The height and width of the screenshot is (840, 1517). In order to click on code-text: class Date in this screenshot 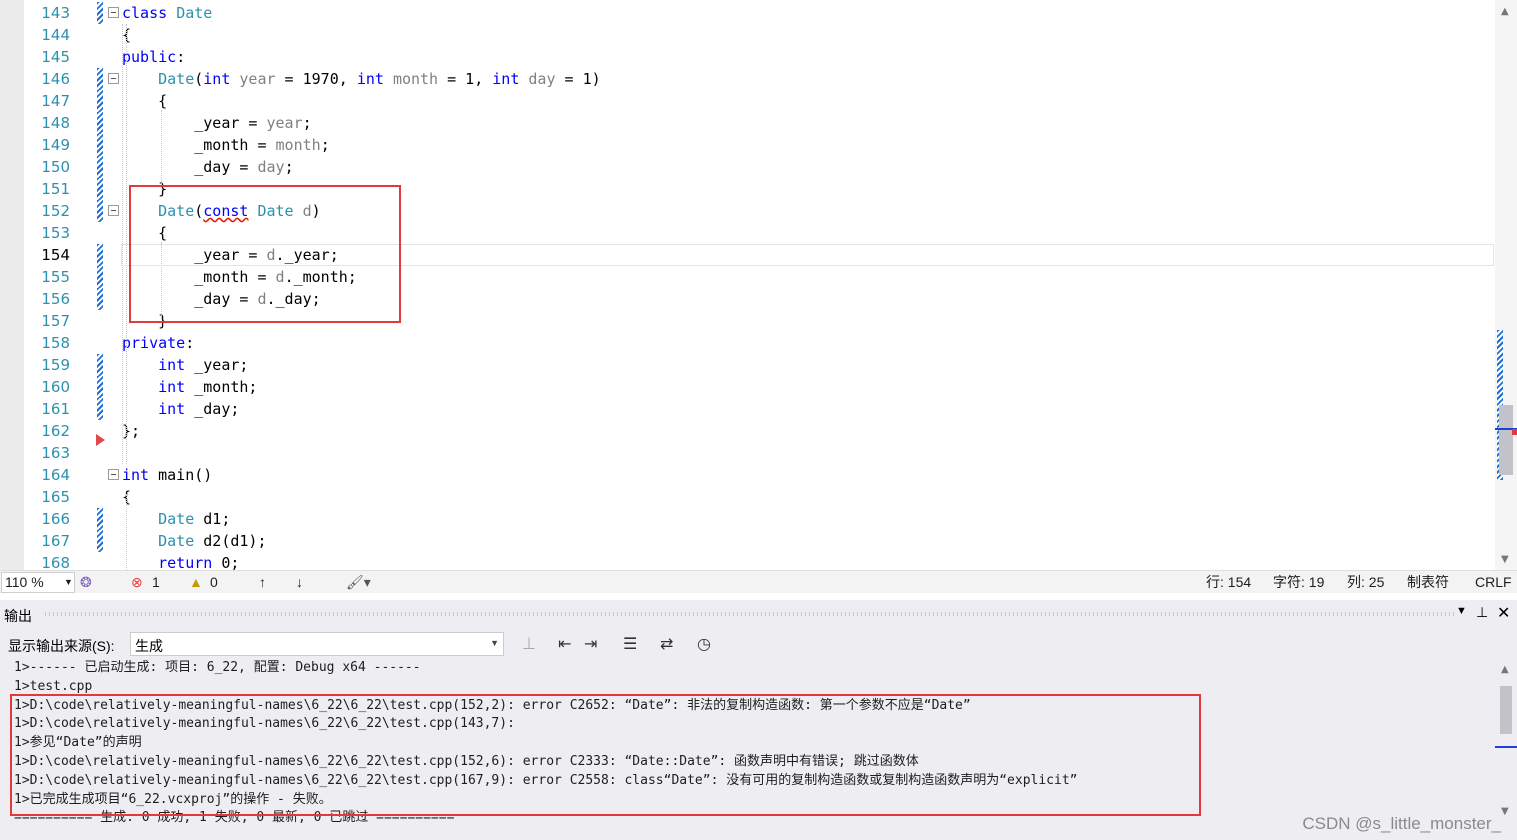, I will do `click(167, 13)`.